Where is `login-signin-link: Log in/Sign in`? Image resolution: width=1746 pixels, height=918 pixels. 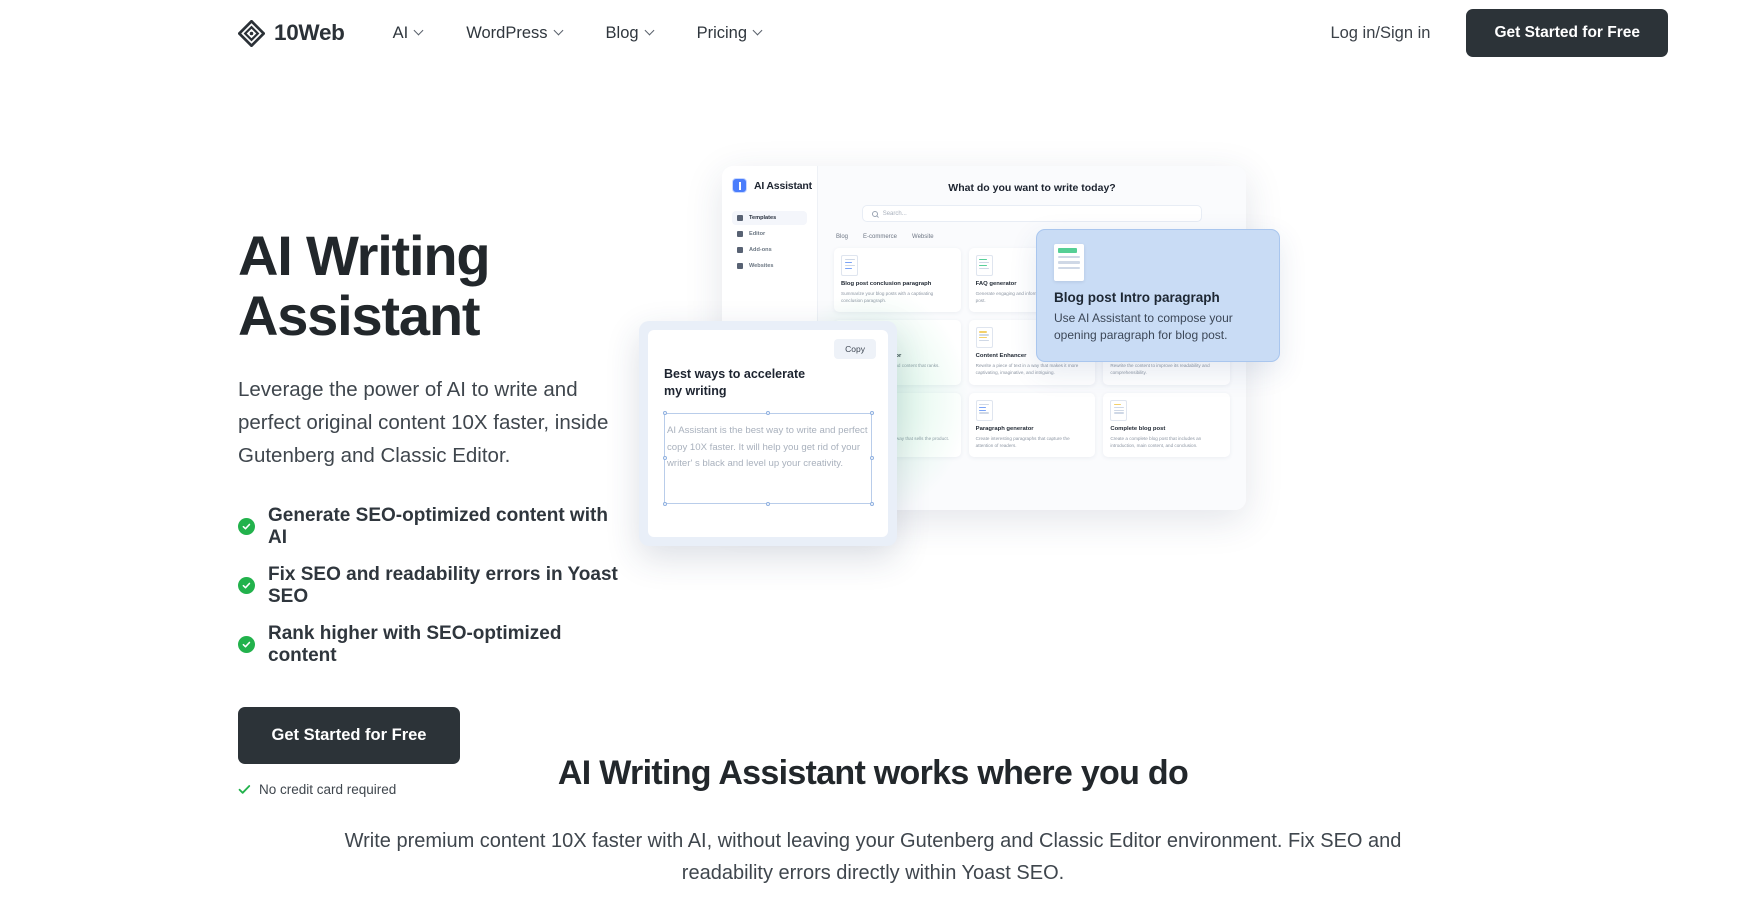
login-signin-link: Log in/Sign in is located at coordinates (1380, 33).